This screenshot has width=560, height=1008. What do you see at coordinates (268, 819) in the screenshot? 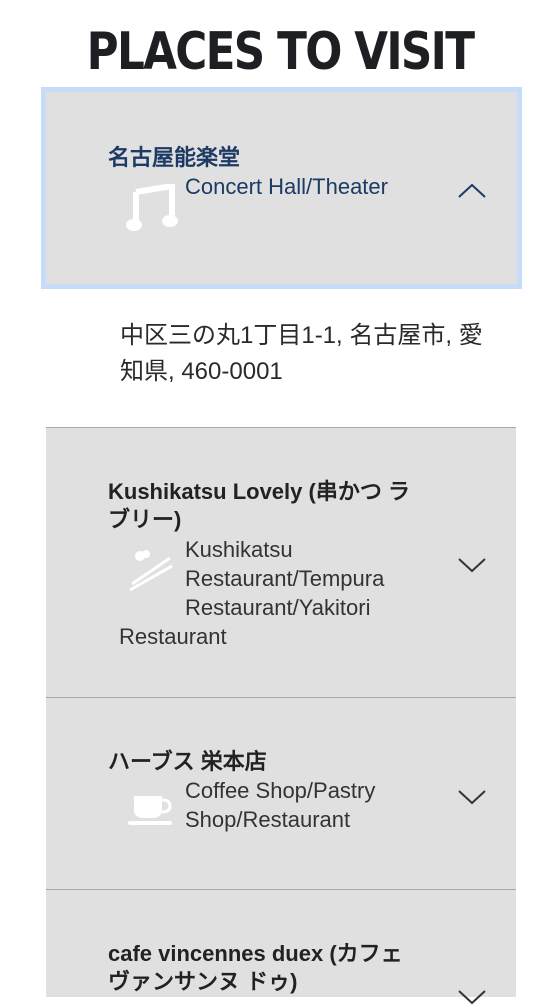
I see `category-line: Shop/Restaurant` at bounding box center [268, 819].